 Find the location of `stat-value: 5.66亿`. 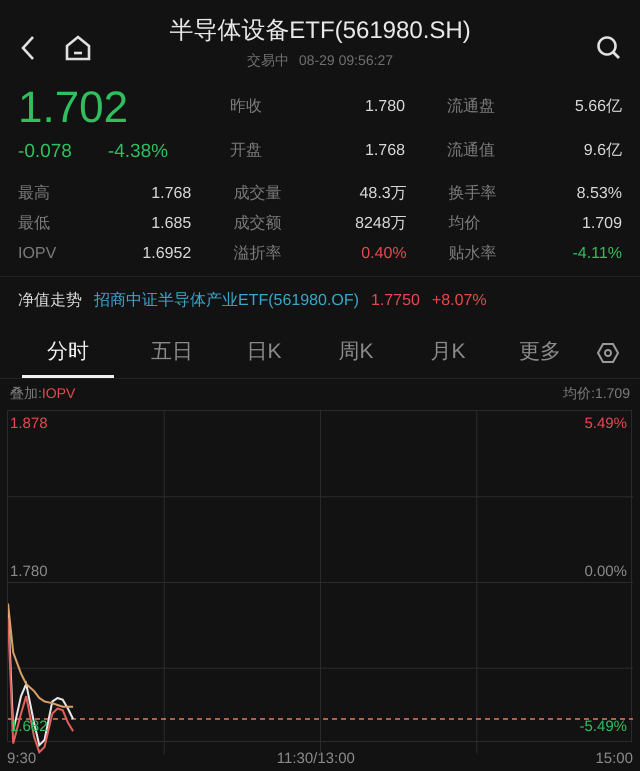

stat-value: 5.66亿 is located at coordinates (598, 106).